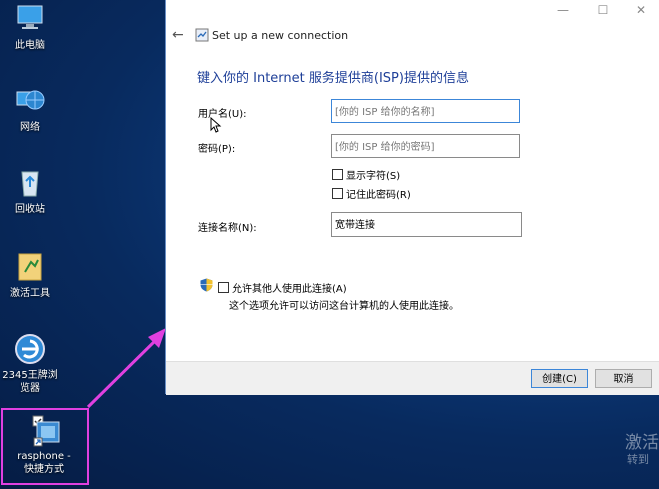 Image resolution: width=659 pixels, height=489 pixels. I want to click on dialog-title: Set up a new connection, so click(280, 35).